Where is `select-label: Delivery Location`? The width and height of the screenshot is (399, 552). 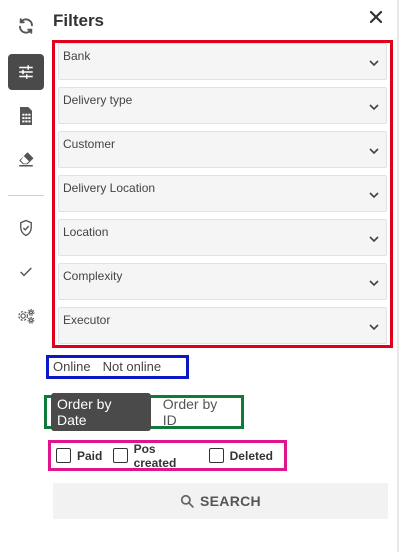
select-label: Delivery Location is located at coordinates (109, 188).